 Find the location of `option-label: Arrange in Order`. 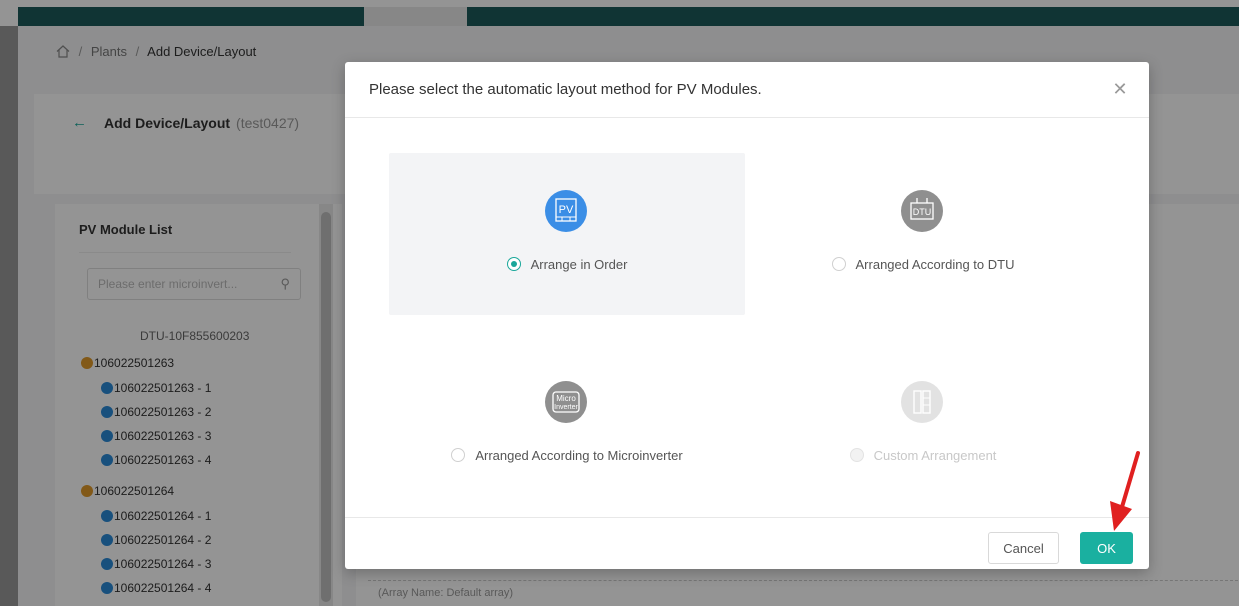

option-label: Arrange in Order is located at coordinates (567, 264).